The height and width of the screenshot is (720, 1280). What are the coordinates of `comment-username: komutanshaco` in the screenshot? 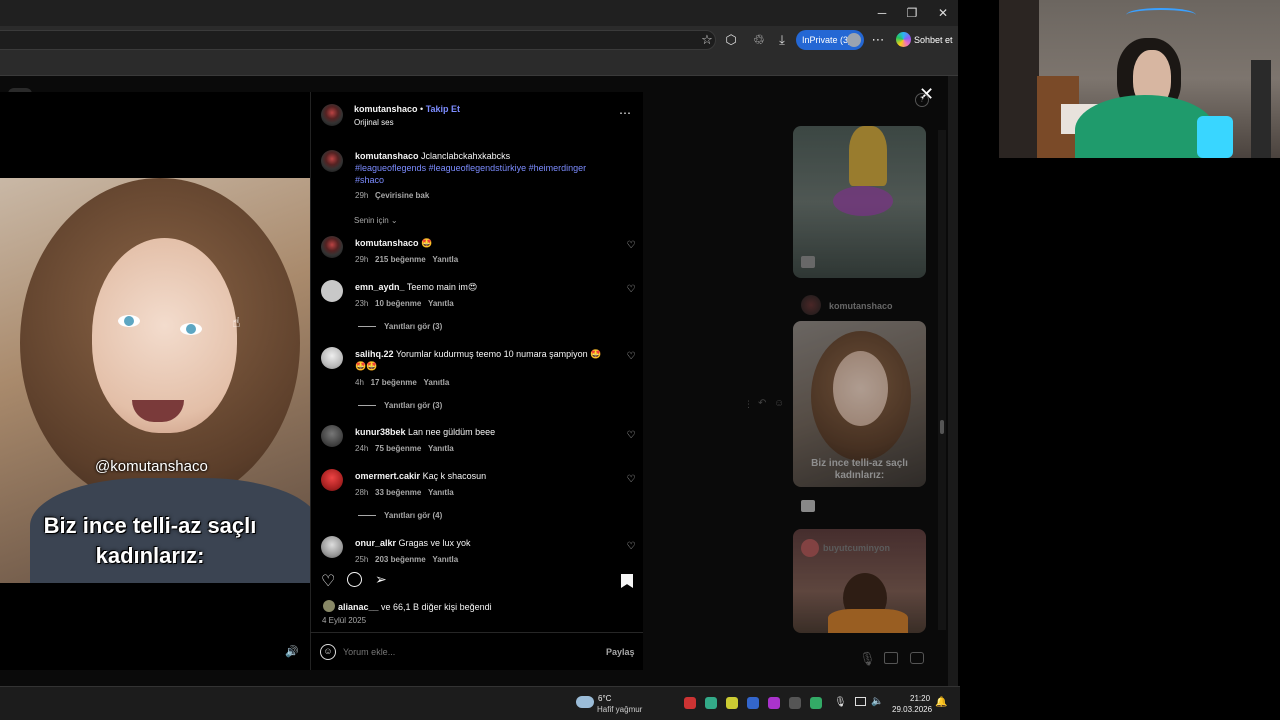 It's located at (387, 243).